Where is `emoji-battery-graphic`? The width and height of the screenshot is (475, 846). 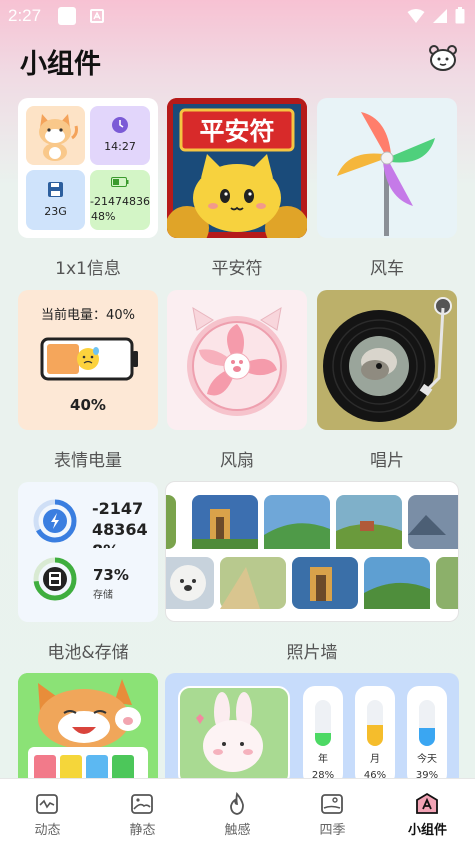 emoji-battery-graphic is located at coordinates (89, 359).